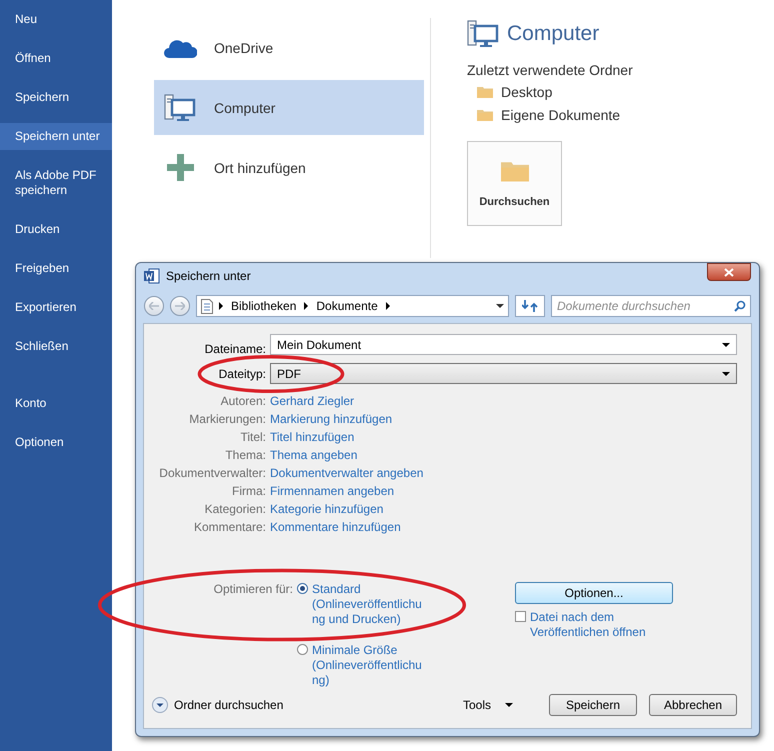  I want to click on panel-title: Computer, so click(553, 34).